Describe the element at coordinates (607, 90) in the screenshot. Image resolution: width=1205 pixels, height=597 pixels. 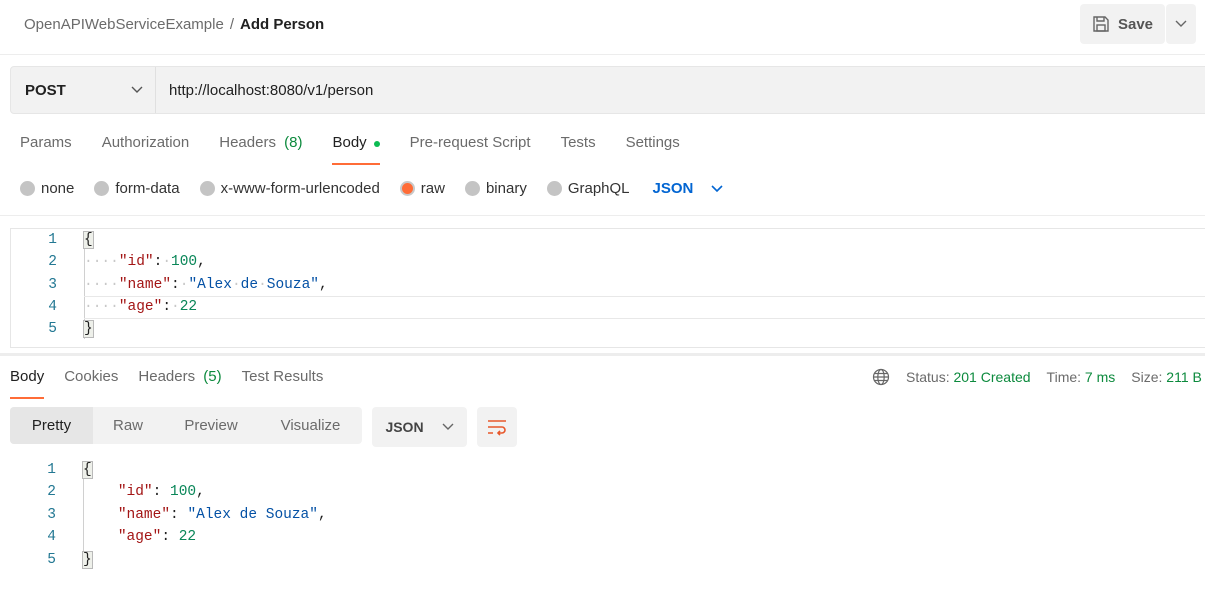
I see `url-bar: POST http://localhost:8080/v1/person` at that location.